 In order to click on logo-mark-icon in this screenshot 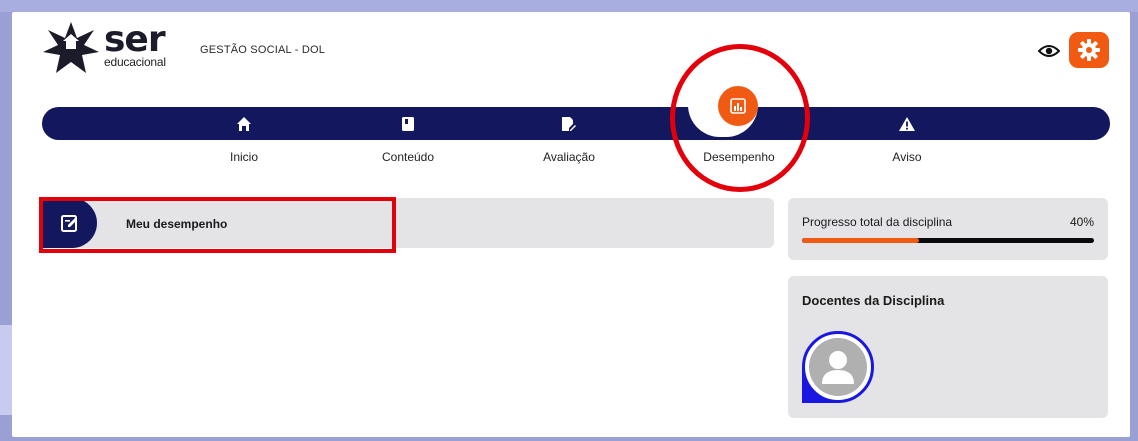, I will do `click(71, 48)`.